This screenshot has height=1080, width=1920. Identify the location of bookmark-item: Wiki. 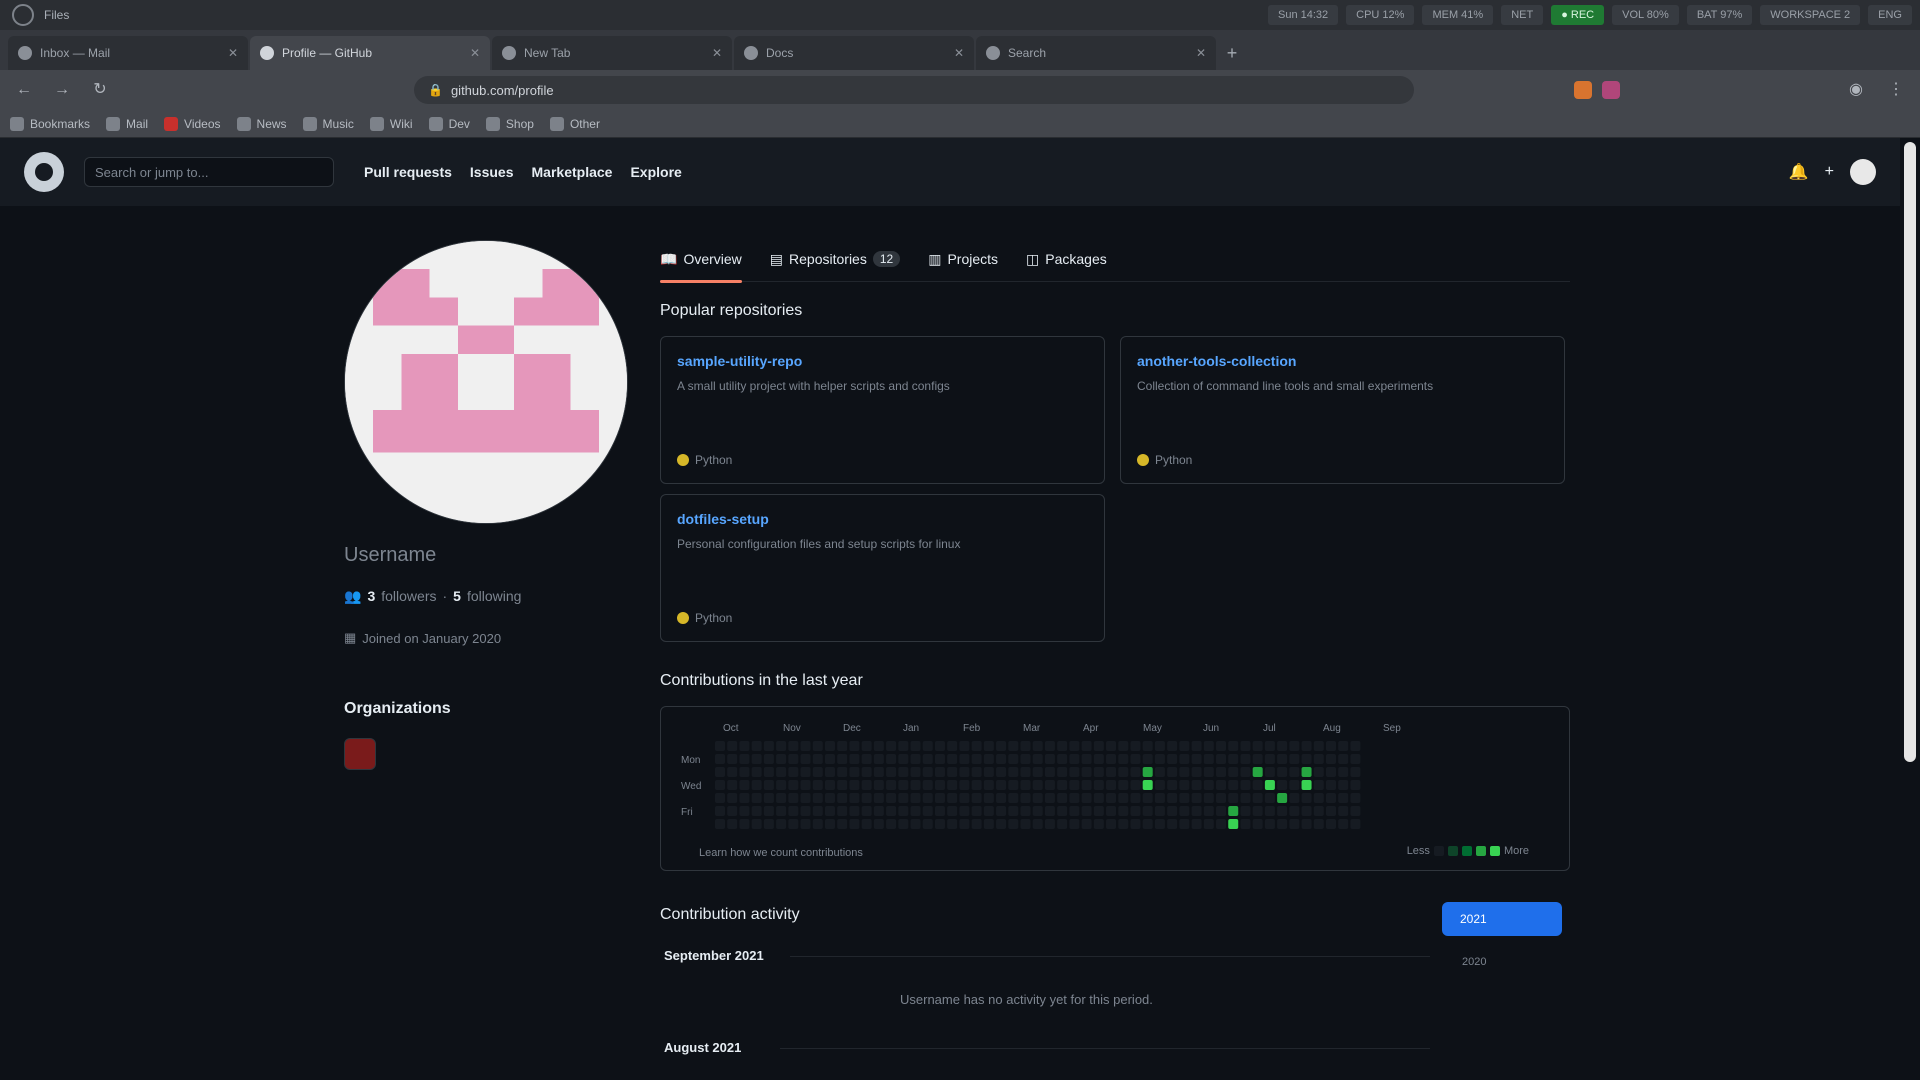
(391, 123).